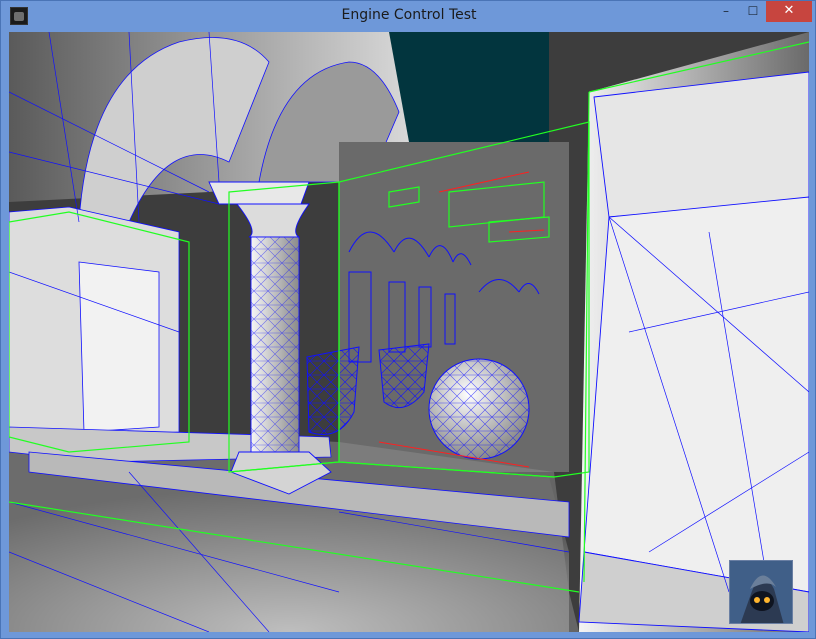 The width and height of the screenshot is (816, 639). What do you see at coordinates (469, 89) in the screenshot?
I see `sky-opening` at bounding box center [469, 89].